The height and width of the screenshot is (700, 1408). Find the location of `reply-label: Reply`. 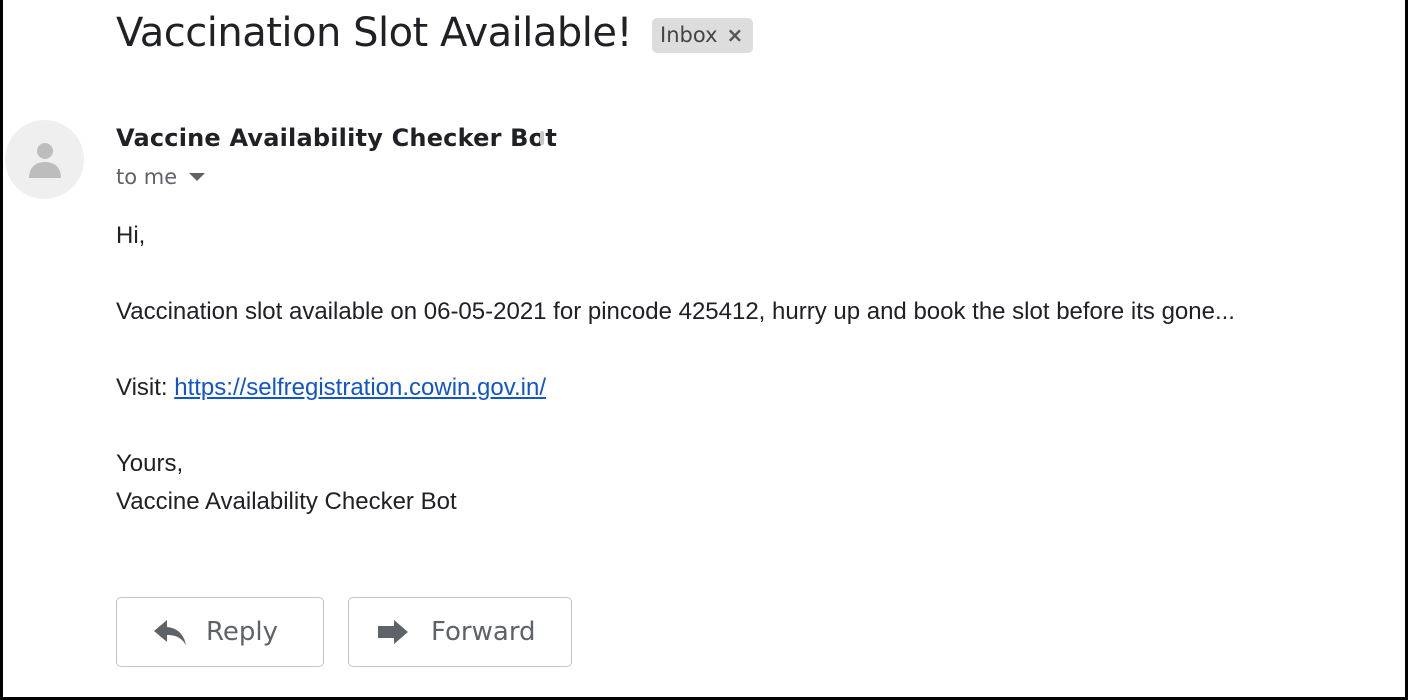

reply-label: Reply is located at coordinates (242, 632).